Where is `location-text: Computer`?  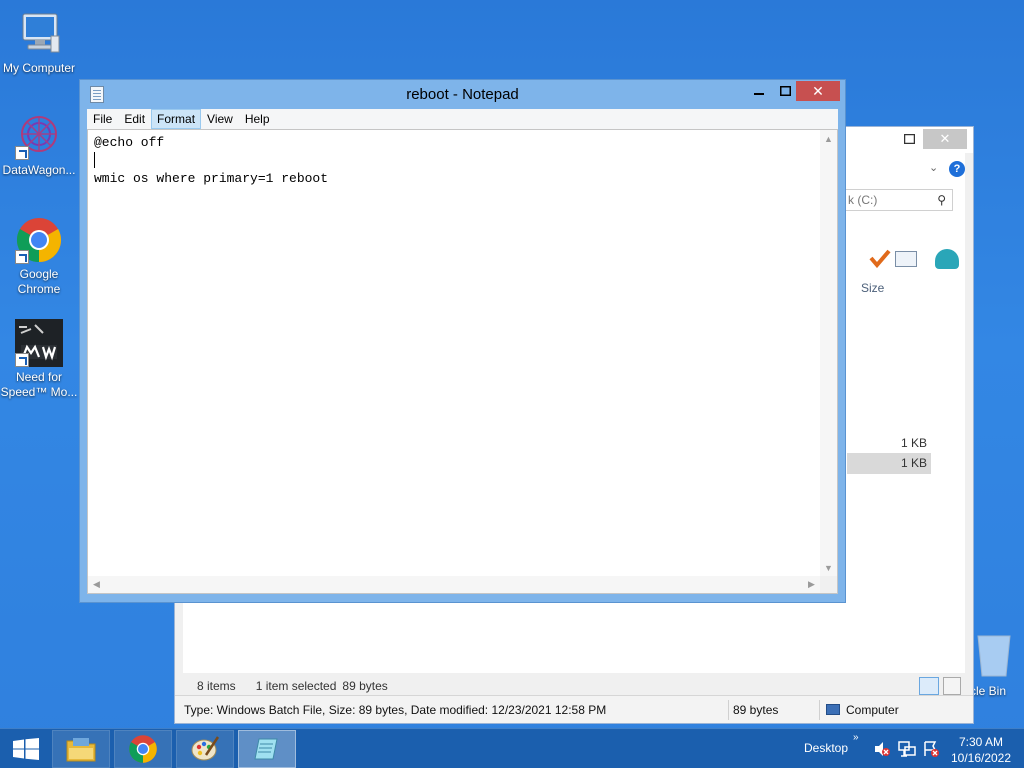 location-text: Computer is located at coordinates (872, 709).